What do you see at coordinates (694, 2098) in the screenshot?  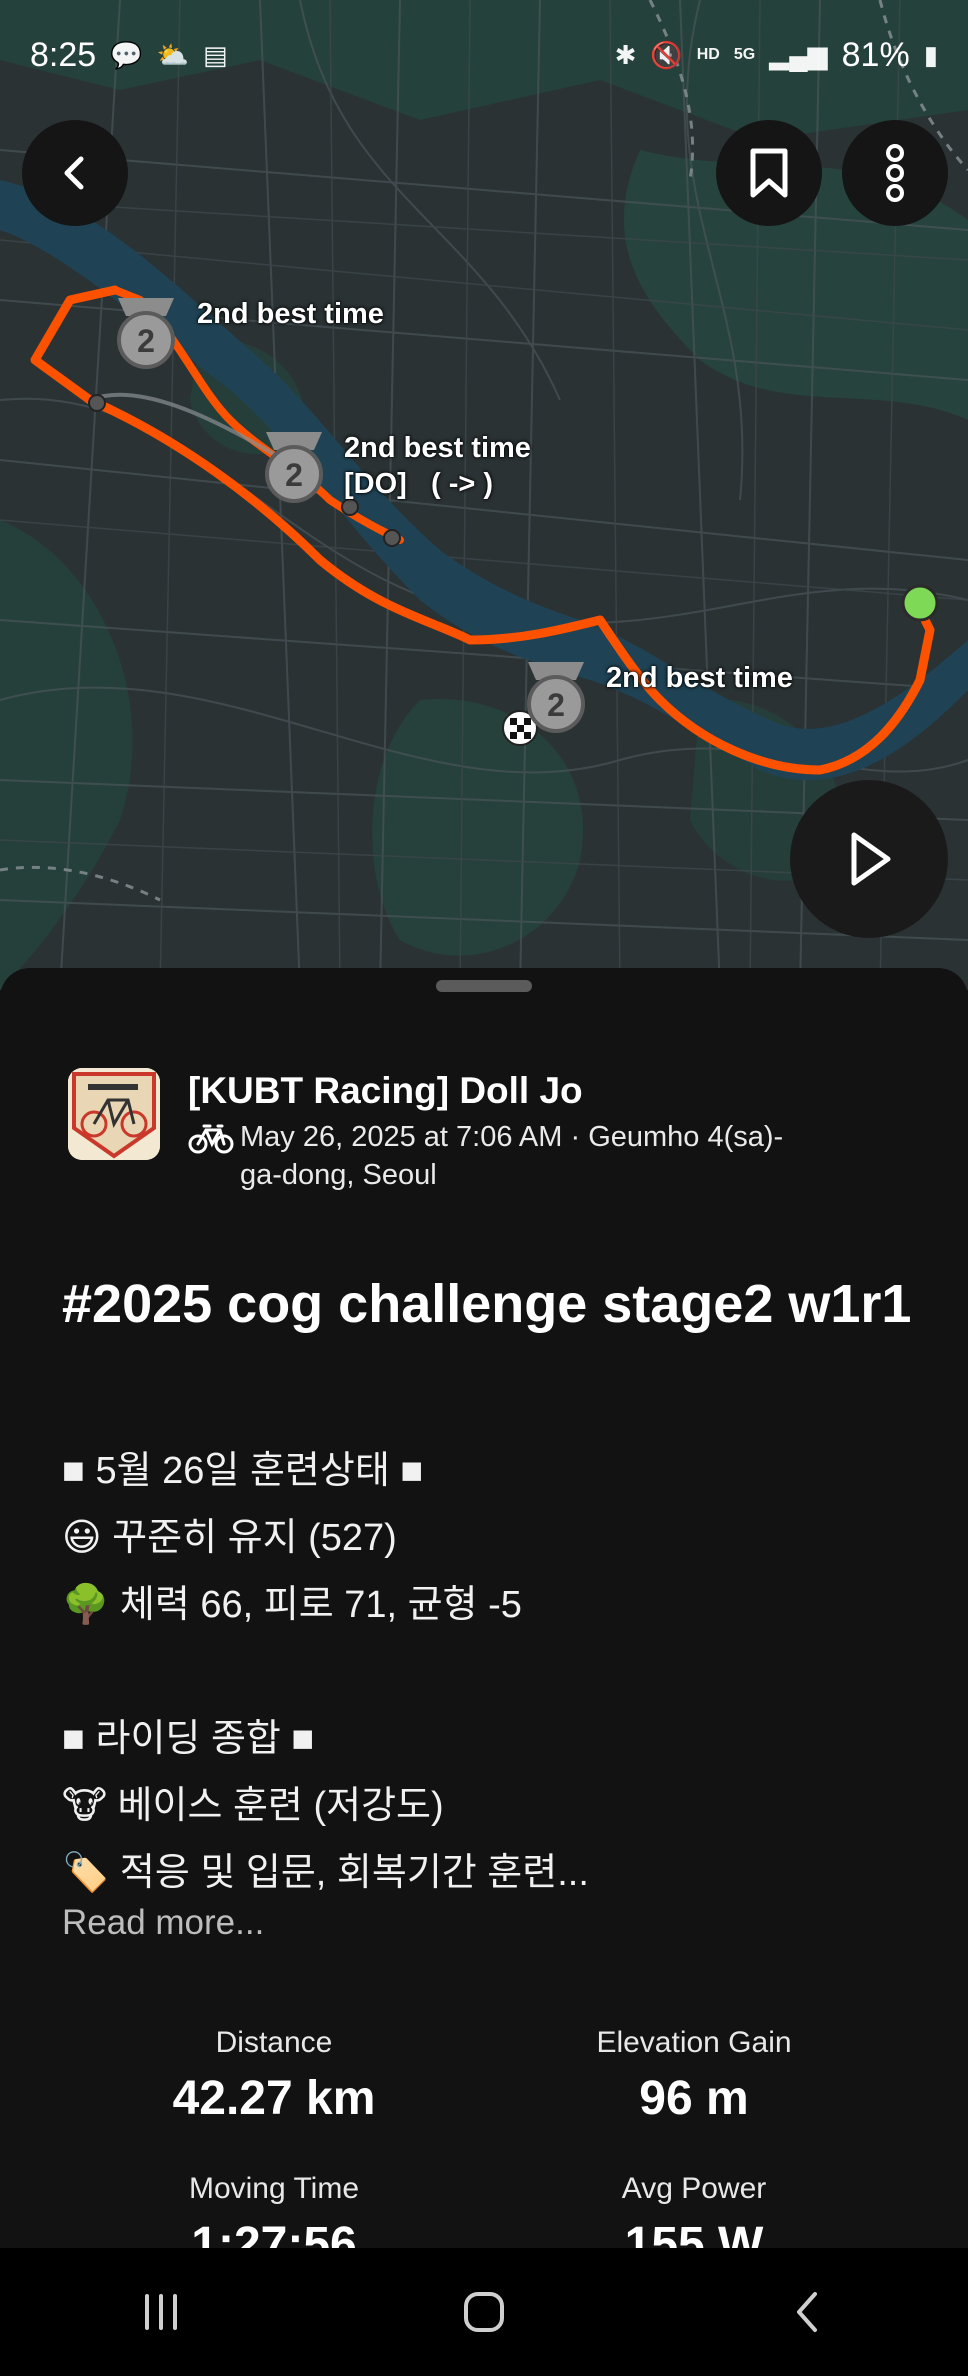 I see `stat-value: 96 m` at bounding box center [694, 2098].